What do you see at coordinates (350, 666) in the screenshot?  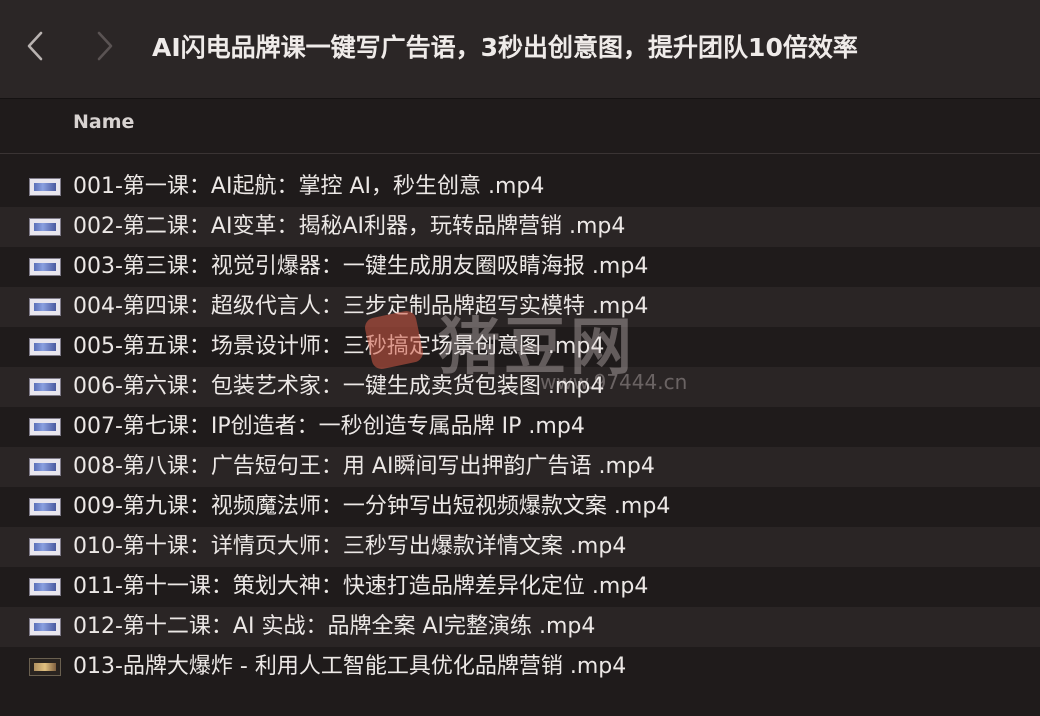 I see `file-name: 013-品牌大爆炸 - 利用人工智能工具优化品牌营销 .mp4` at bounding box center [350, 666].